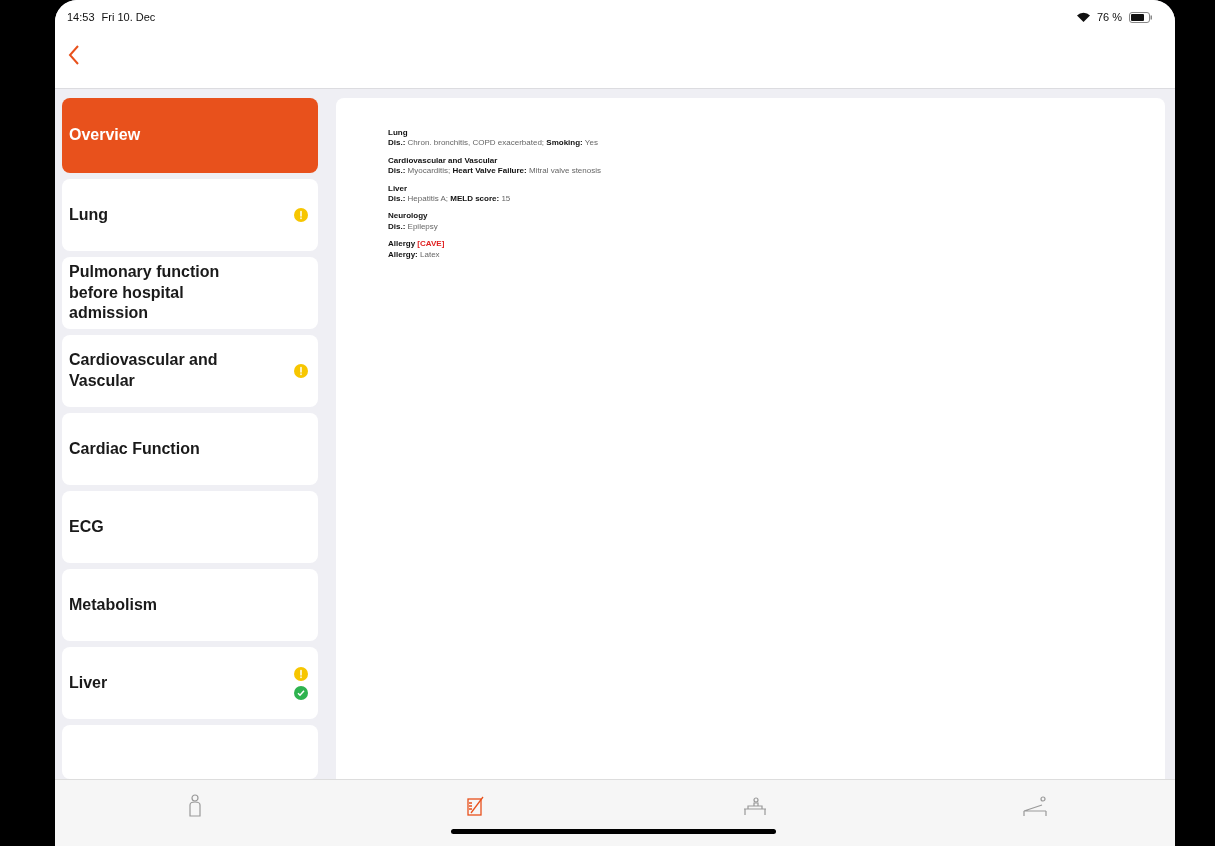 This screenshot has height=846, width=1215. What do you see at coordinates (398, 188) in the screenshot?
I see `section-title: Liver` at bounding box center [398, 188].